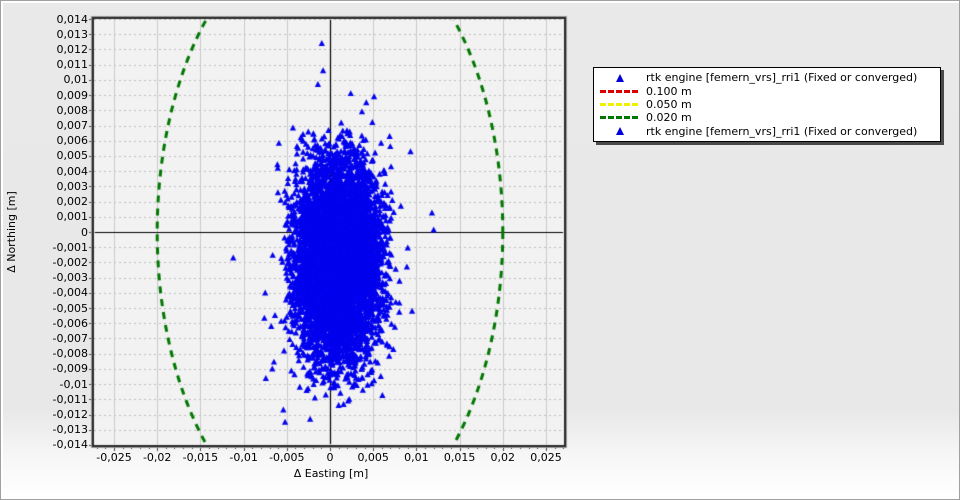 The height and width of the screenshot is (500, 960). Describe the element at coordinates (767, 117) in the screenshot. I see `legend-item-tolerance-20mm: 0.020 m` at that location.